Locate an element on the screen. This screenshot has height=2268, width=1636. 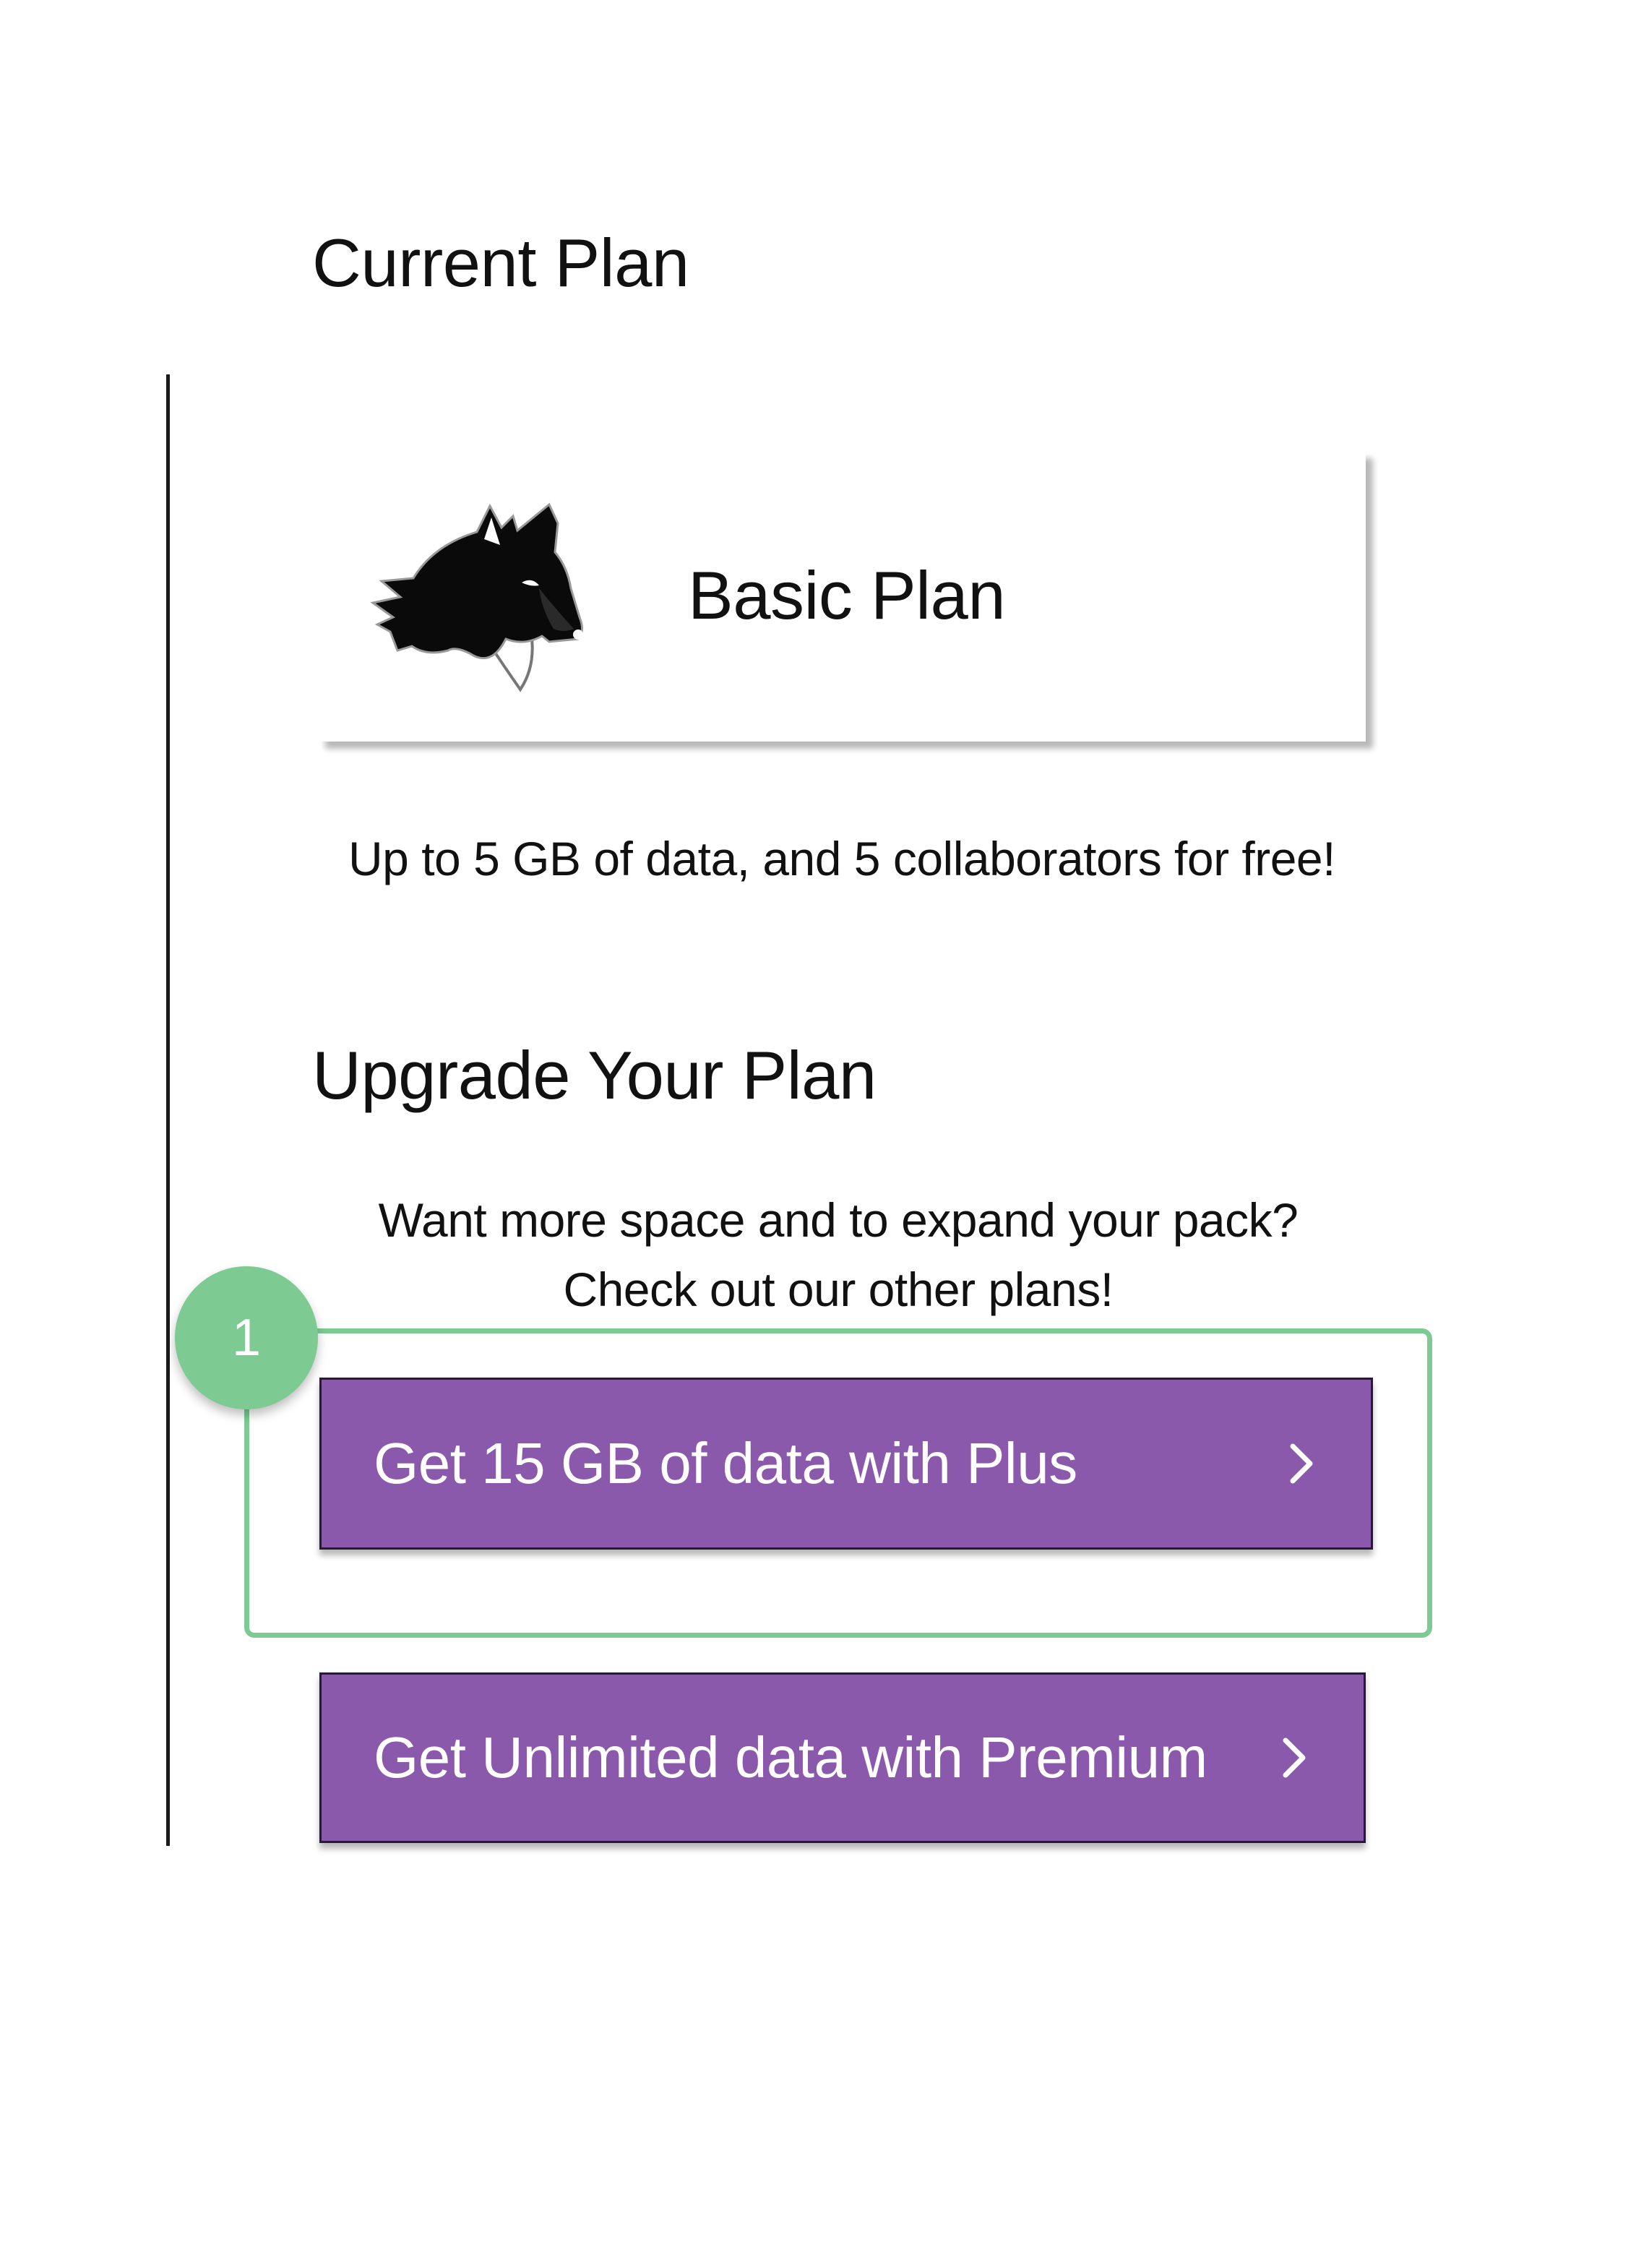
upgrade-premium-button: Get Unlimited data with Premium is located at coordinates (843, 1757).